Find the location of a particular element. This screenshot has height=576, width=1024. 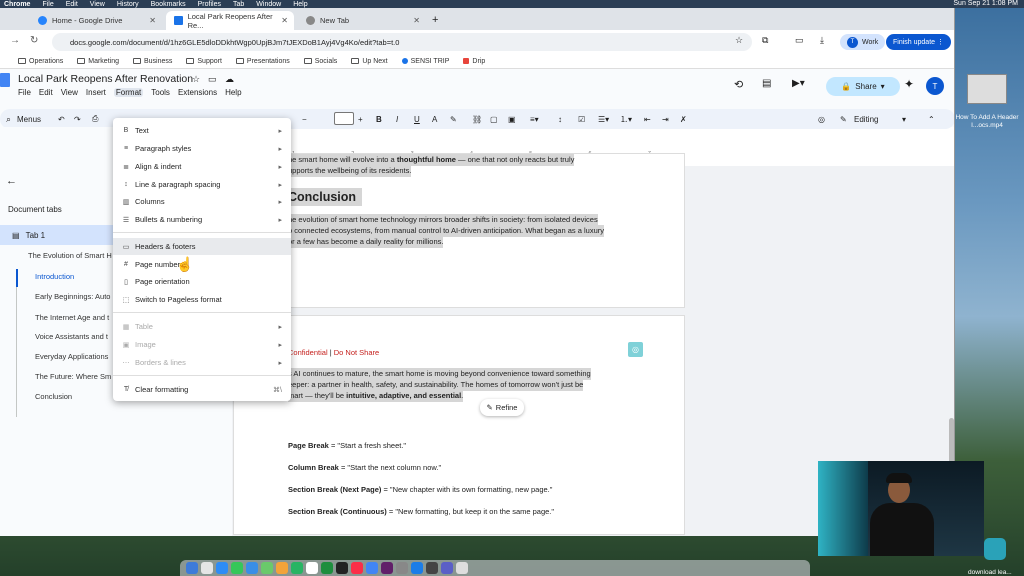

music-icon is located at coordinates (357, 568).